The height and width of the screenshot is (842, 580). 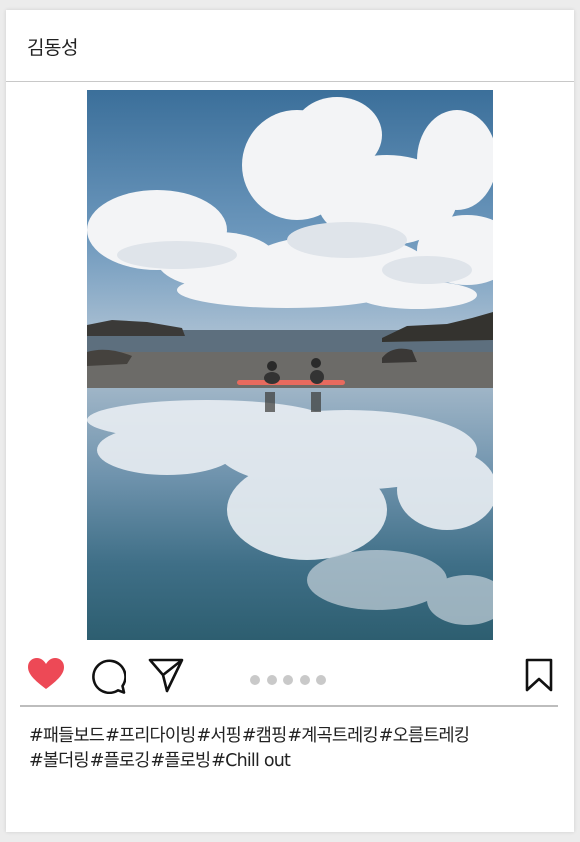 I want to click on hashtag: #캠핑, so click(x=264, y=736).